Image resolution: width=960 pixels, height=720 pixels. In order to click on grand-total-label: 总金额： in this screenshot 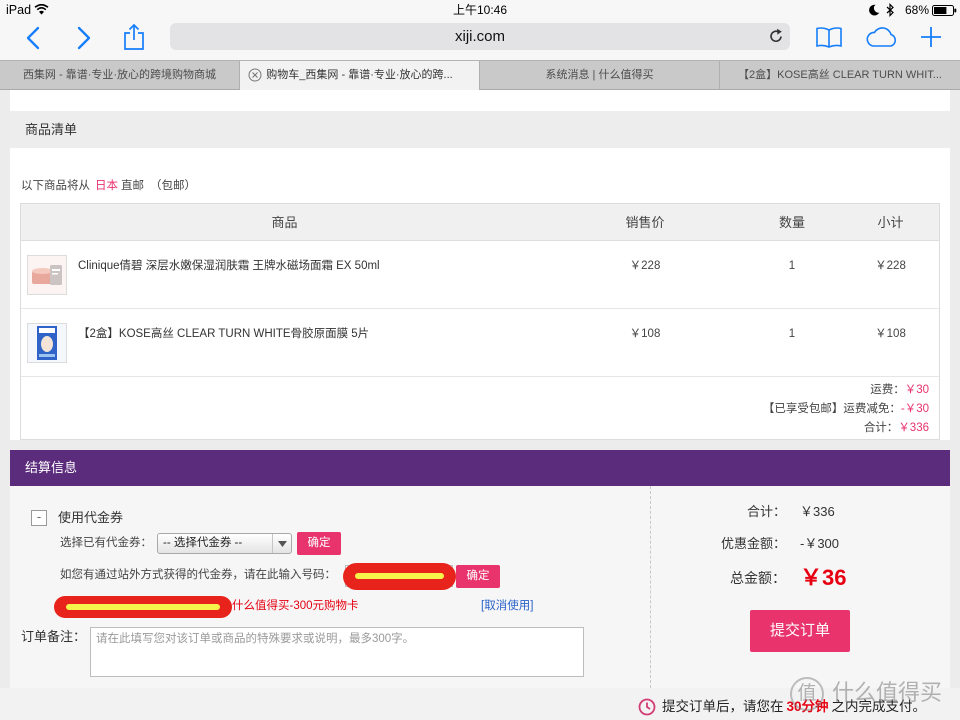, I will do `click(758, 578)`.